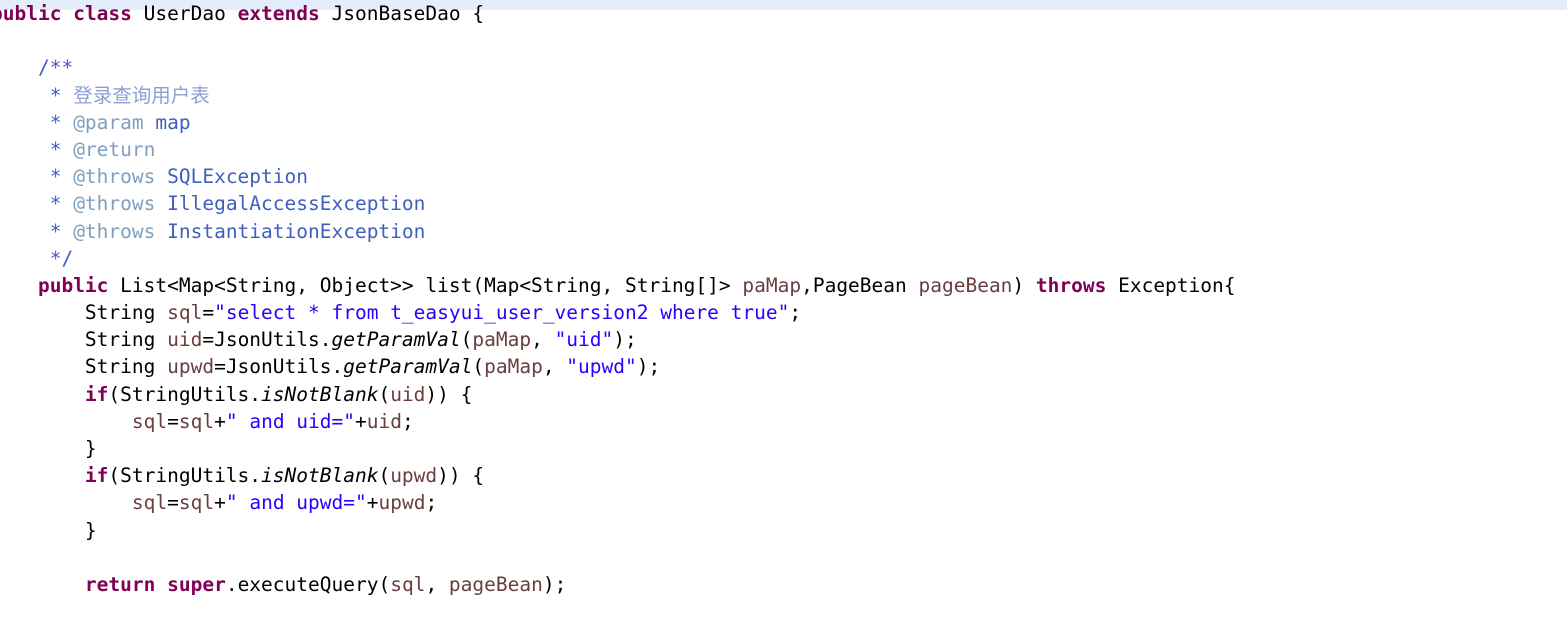  What do you see at coordinates (231, 177) in the screenshot?
I see `code-token: SQLException` at bounding box center [231, 177].